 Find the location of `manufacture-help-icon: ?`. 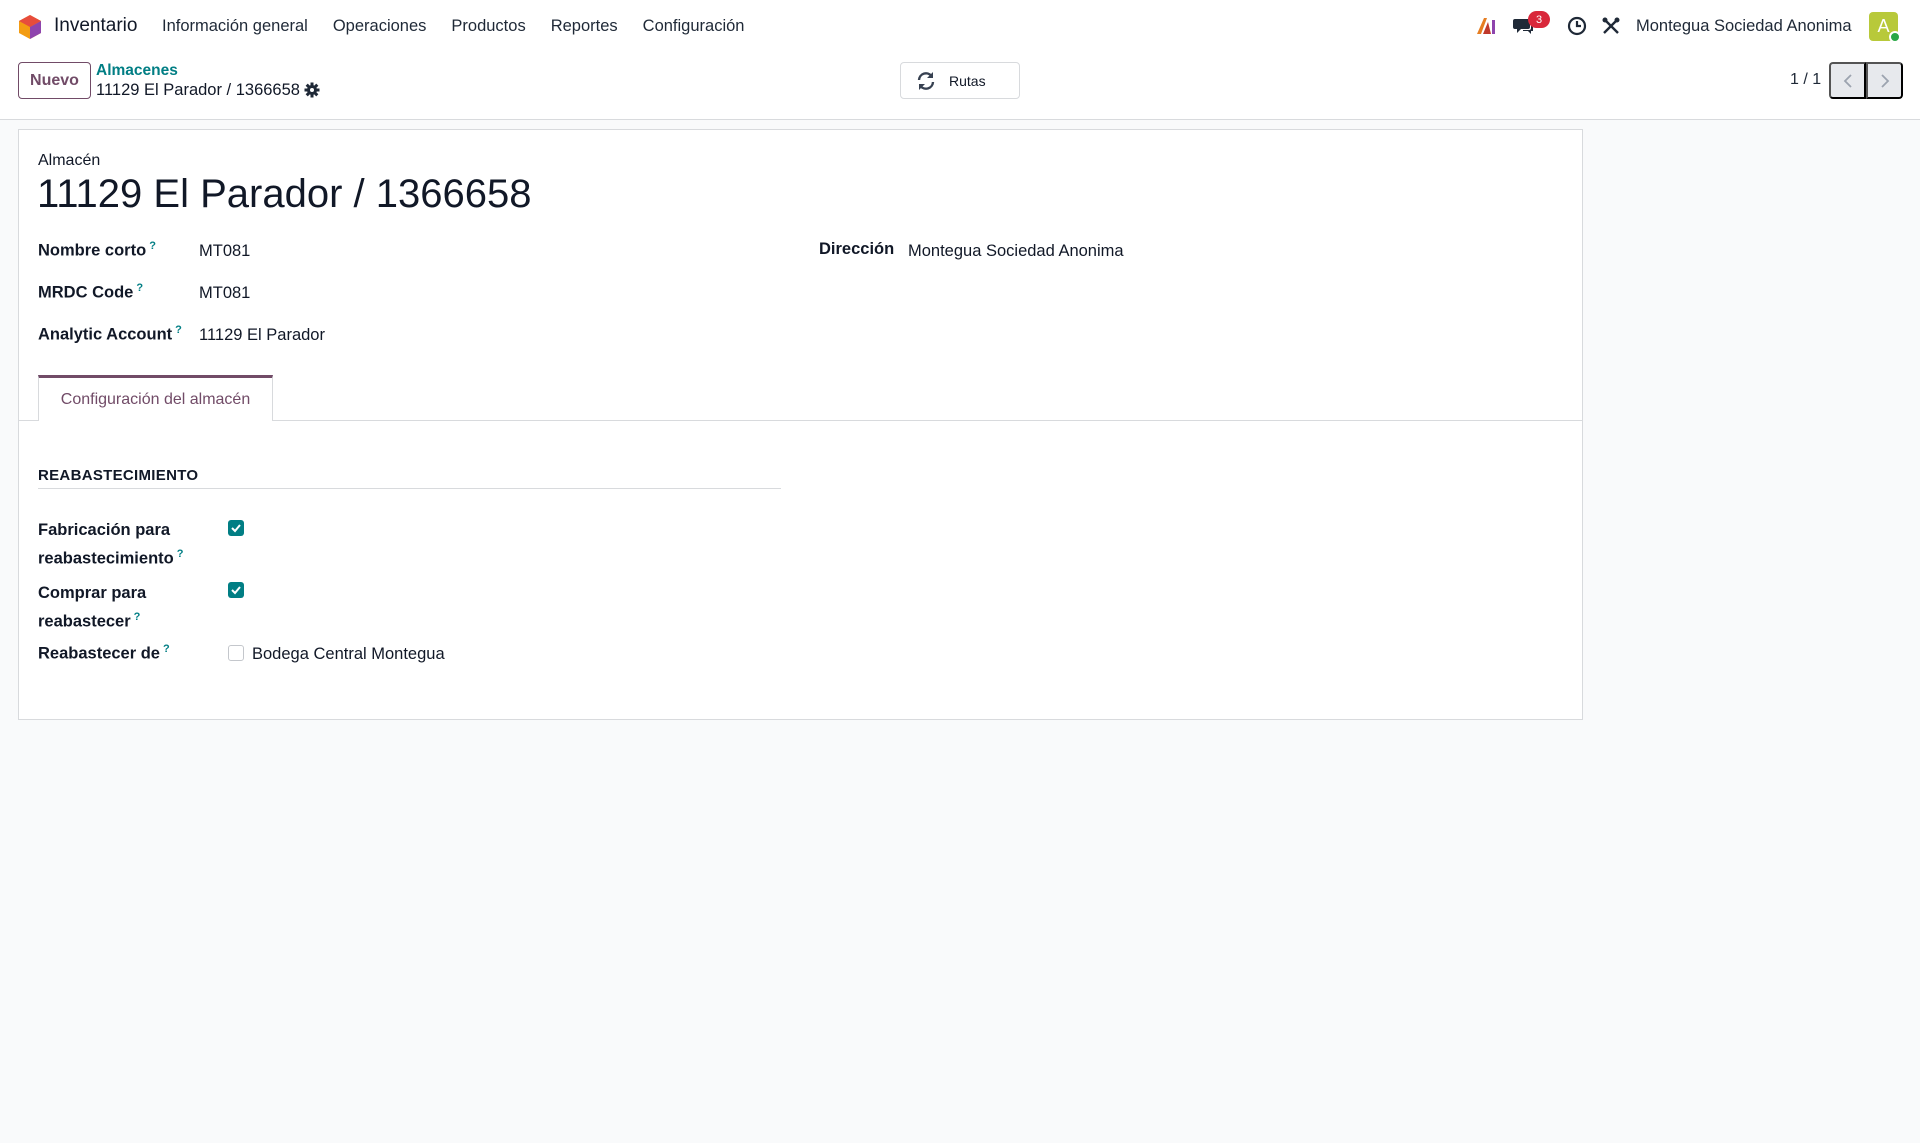

manufacture-help-icon: ? is located at coordinates (180, 554).